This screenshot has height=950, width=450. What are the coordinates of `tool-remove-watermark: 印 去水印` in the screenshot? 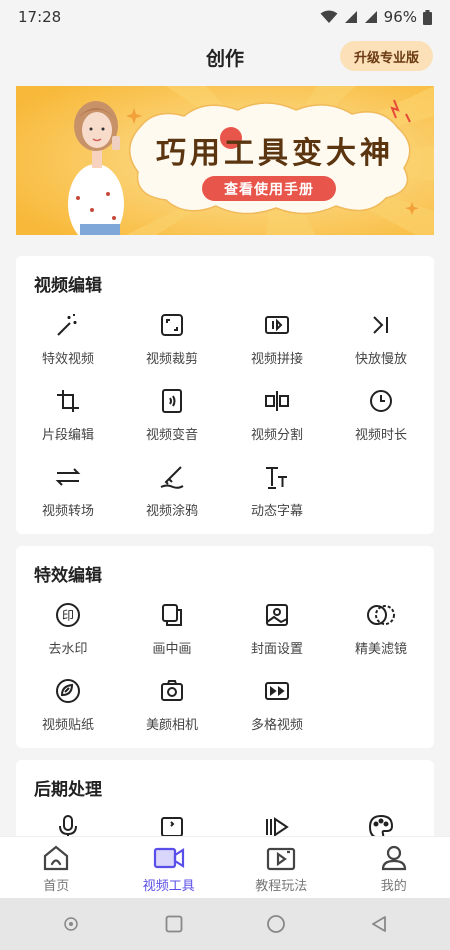 It's located at (68, 633).